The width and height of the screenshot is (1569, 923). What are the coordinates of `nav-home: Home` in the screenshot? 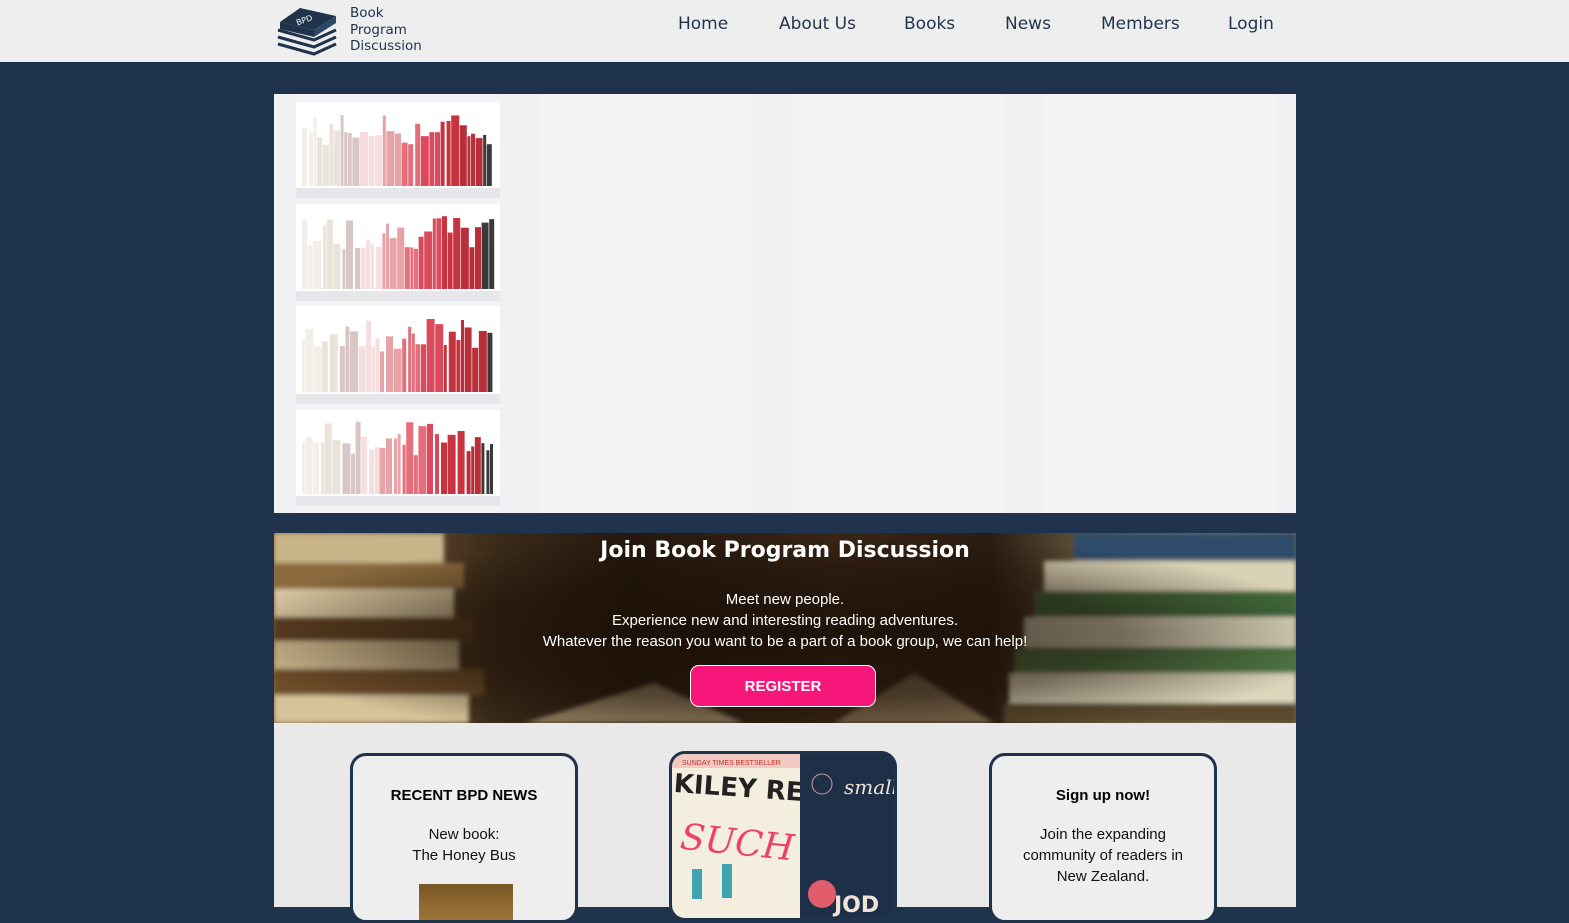 It's located at (703, 24).